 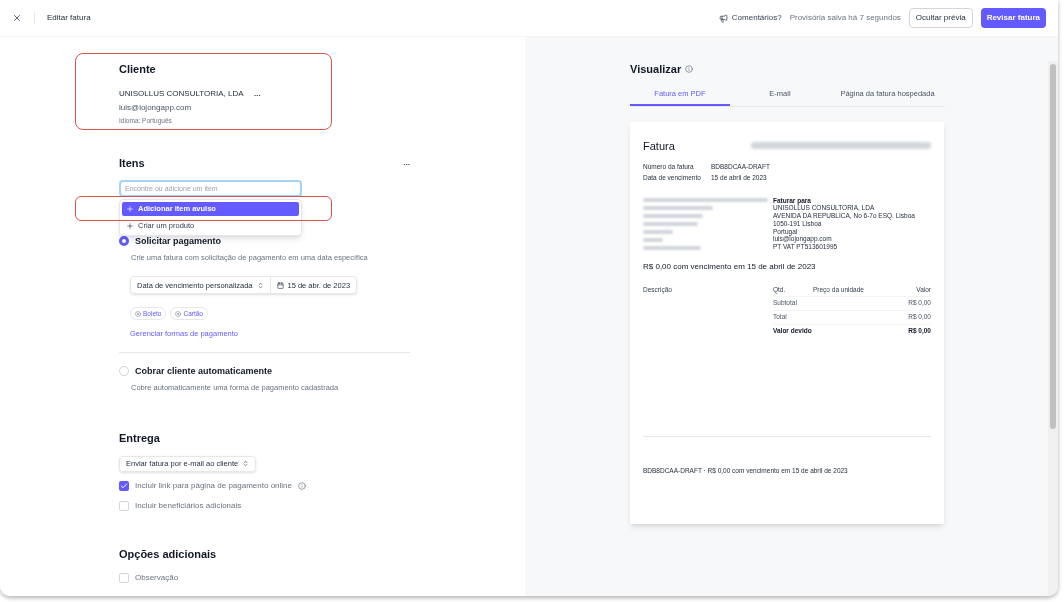 I want to click on invoice-title: Fatura, so click(x=659, y=146).